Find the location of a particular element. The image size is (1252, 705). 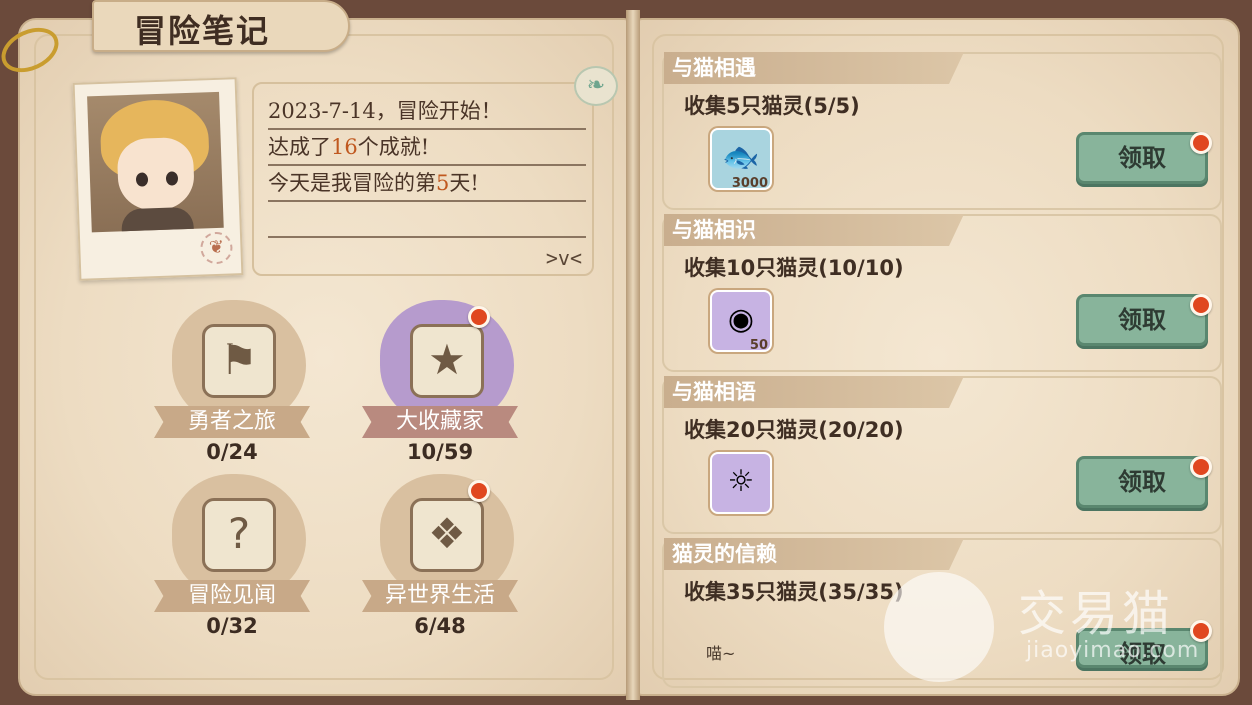

achievement-title: 与猫相遇 is located at coordinates (814, 68).